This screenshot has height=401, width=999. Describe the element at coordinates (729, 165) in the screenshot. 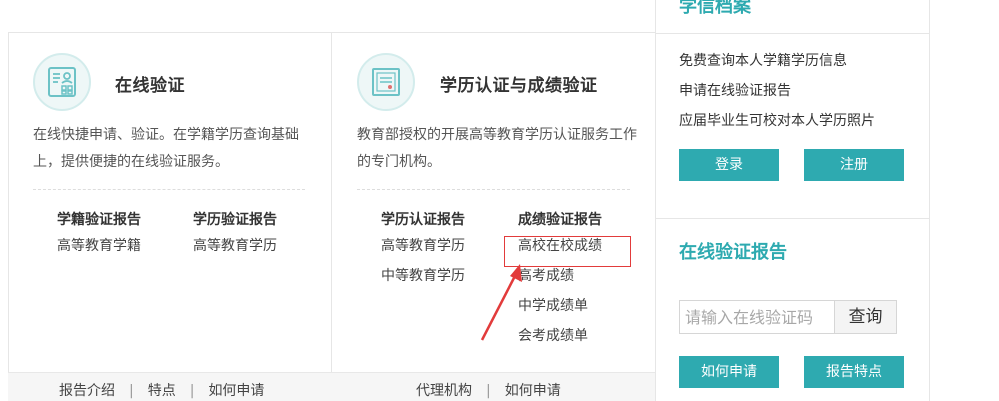

I see `login-button: 登录` at that location.